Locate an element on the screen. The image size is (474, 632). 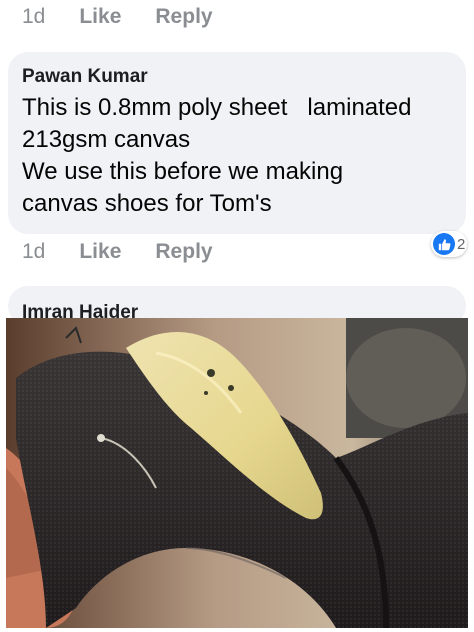
comment-actions: 1d Like Reply is located at coordinates (117, 252).